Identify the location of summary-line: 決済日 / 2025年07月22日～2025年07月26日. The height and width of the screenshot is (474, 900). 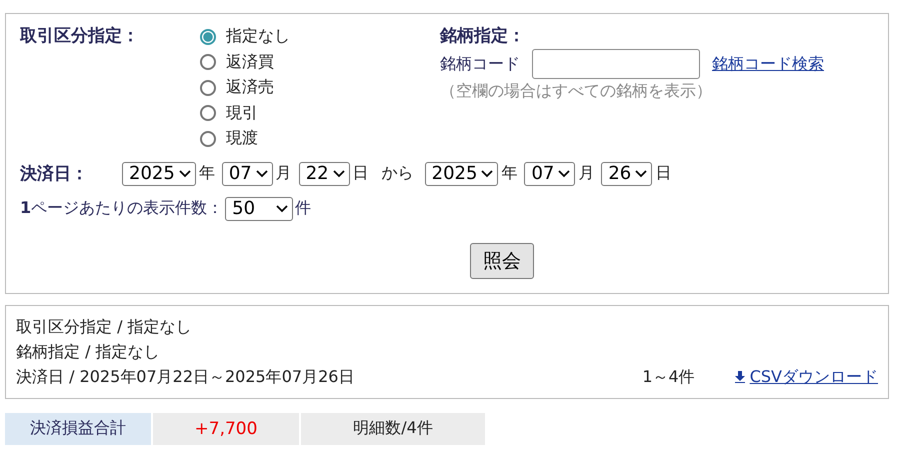
(185, 377).